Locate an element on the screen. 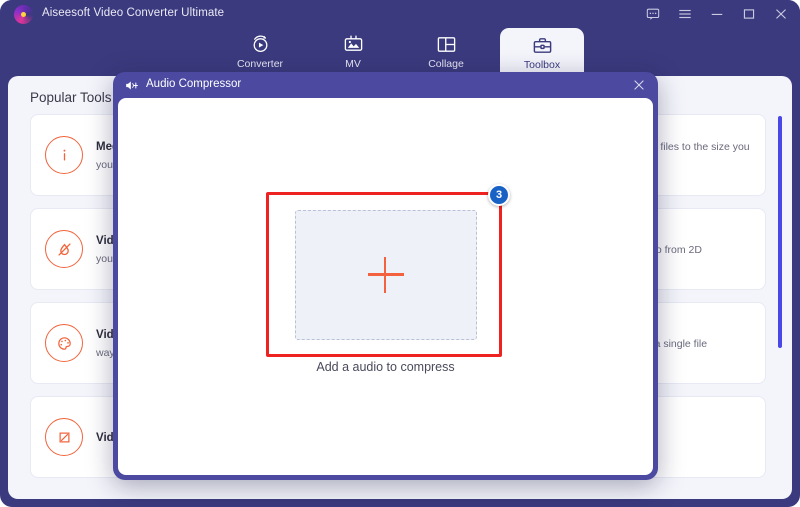 This screenshot has width=800, height=507. title-bar: Aiseesoft Video Converter Ultimate is located at coordinates (400, 14).